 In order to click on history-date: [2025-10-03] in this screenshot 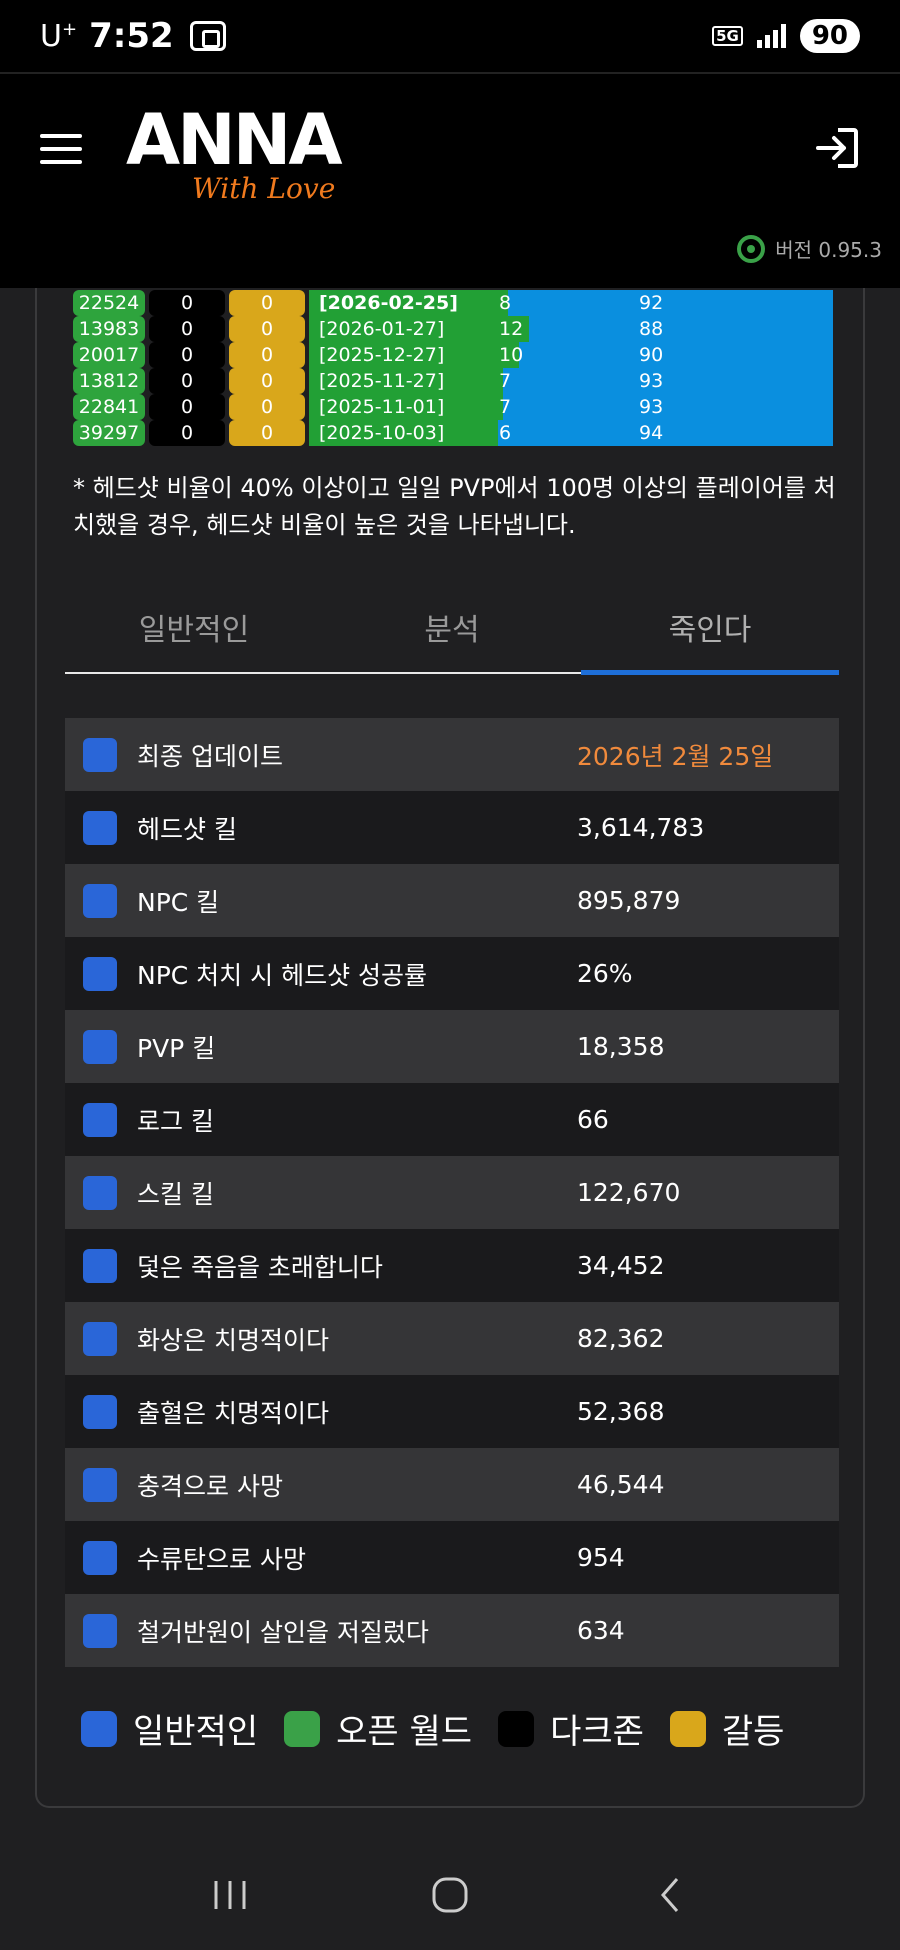, I will do `click(382, 433)`.